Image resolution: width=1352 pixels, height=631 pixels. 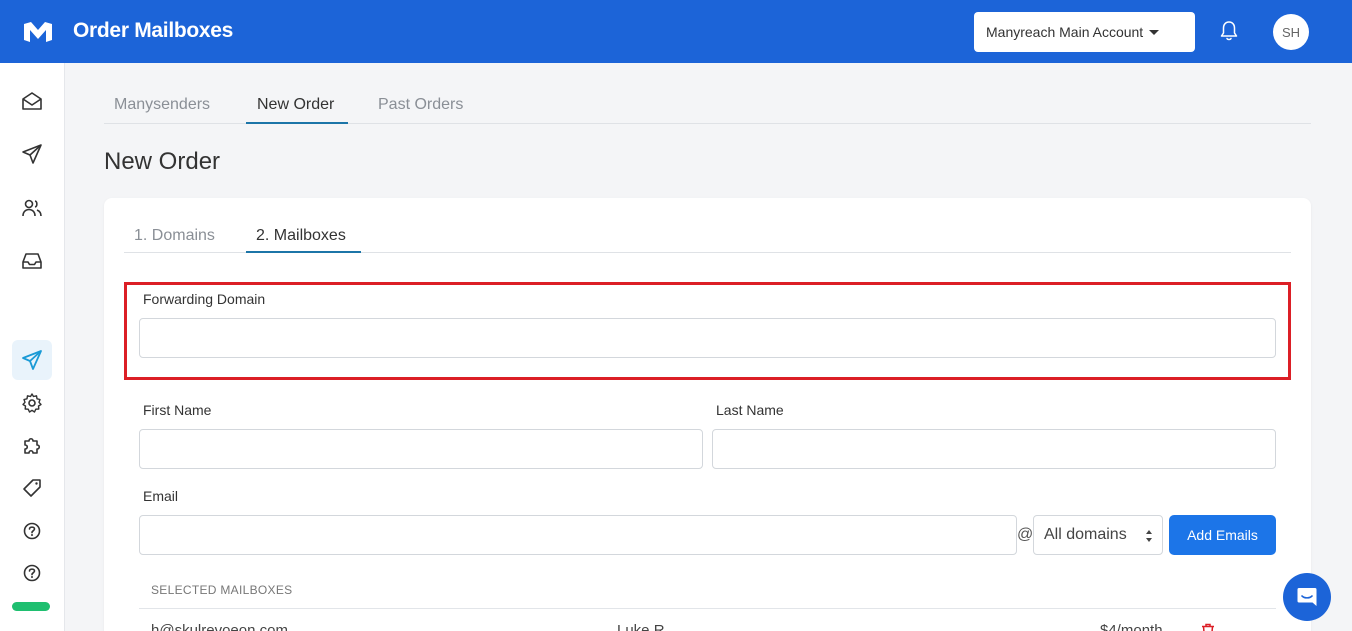 What do you see at coordinates (994, 449) in the screenshot?
I see `last-name-input` at bounding box center [994, 449].